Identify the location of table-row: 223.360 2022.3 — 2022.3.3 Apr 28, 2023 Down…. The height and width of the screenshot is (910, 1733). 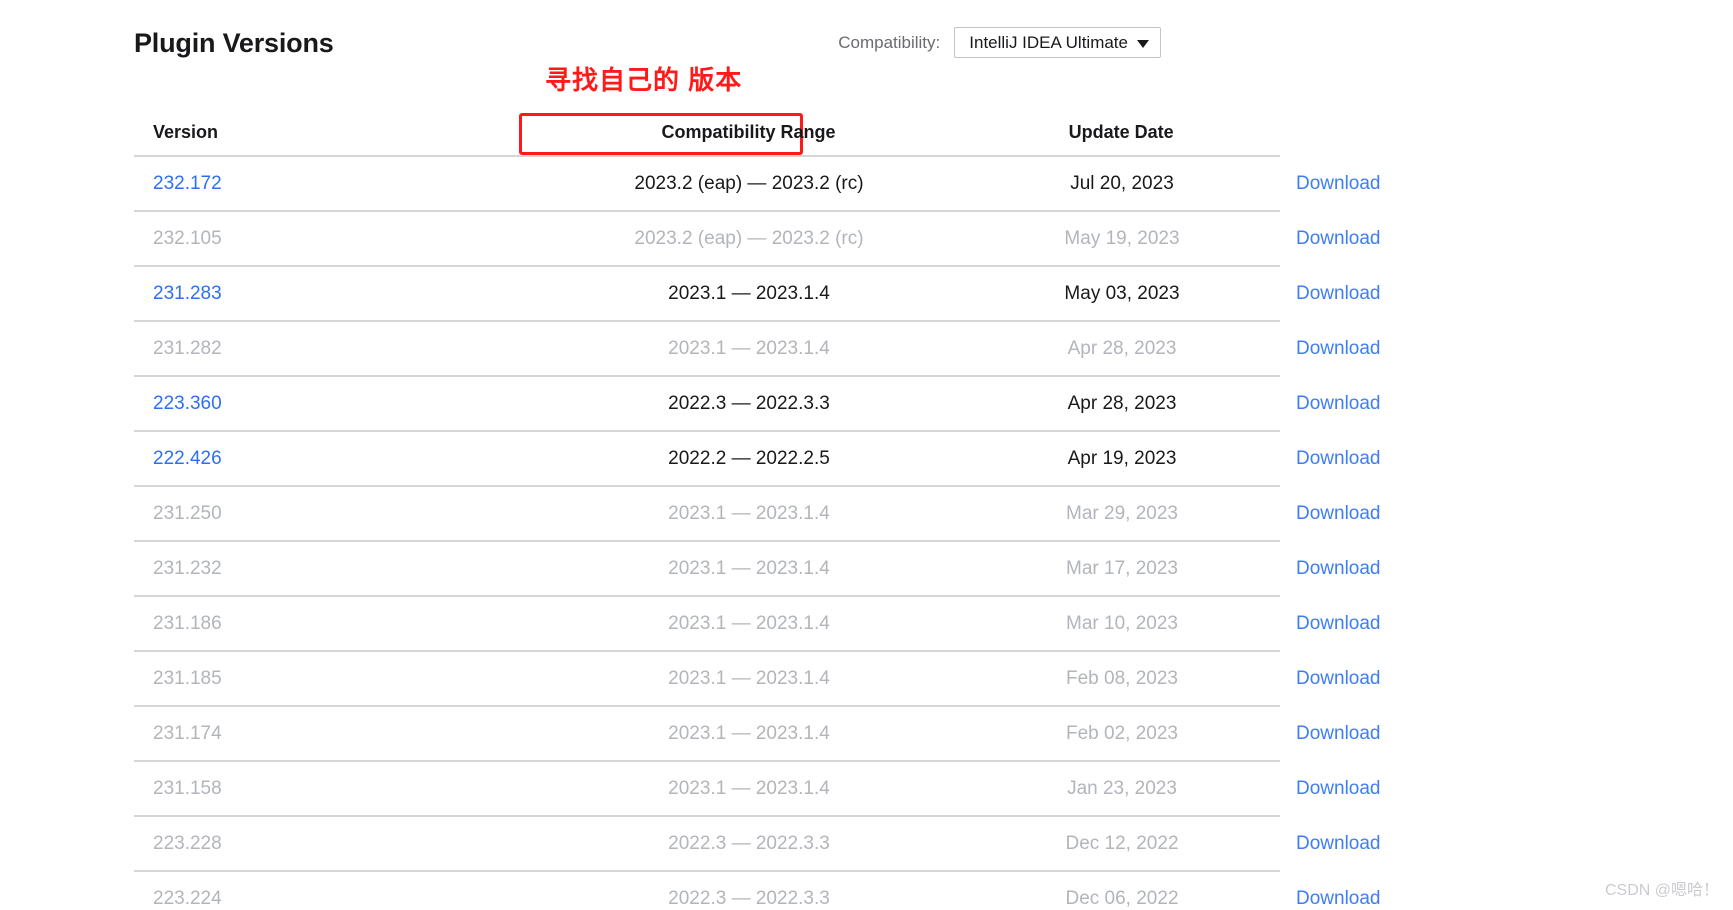
(757, 404).